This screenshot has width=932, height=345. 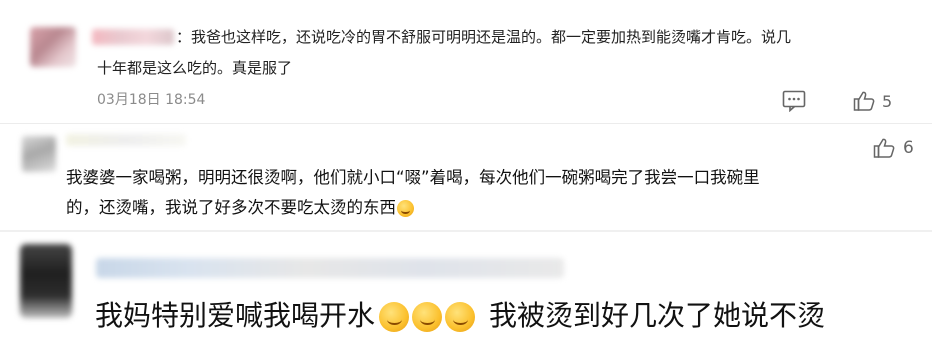 I want to click on comment-text: 我妈特别爱喊我喝开水, so click(x=235, y=315).